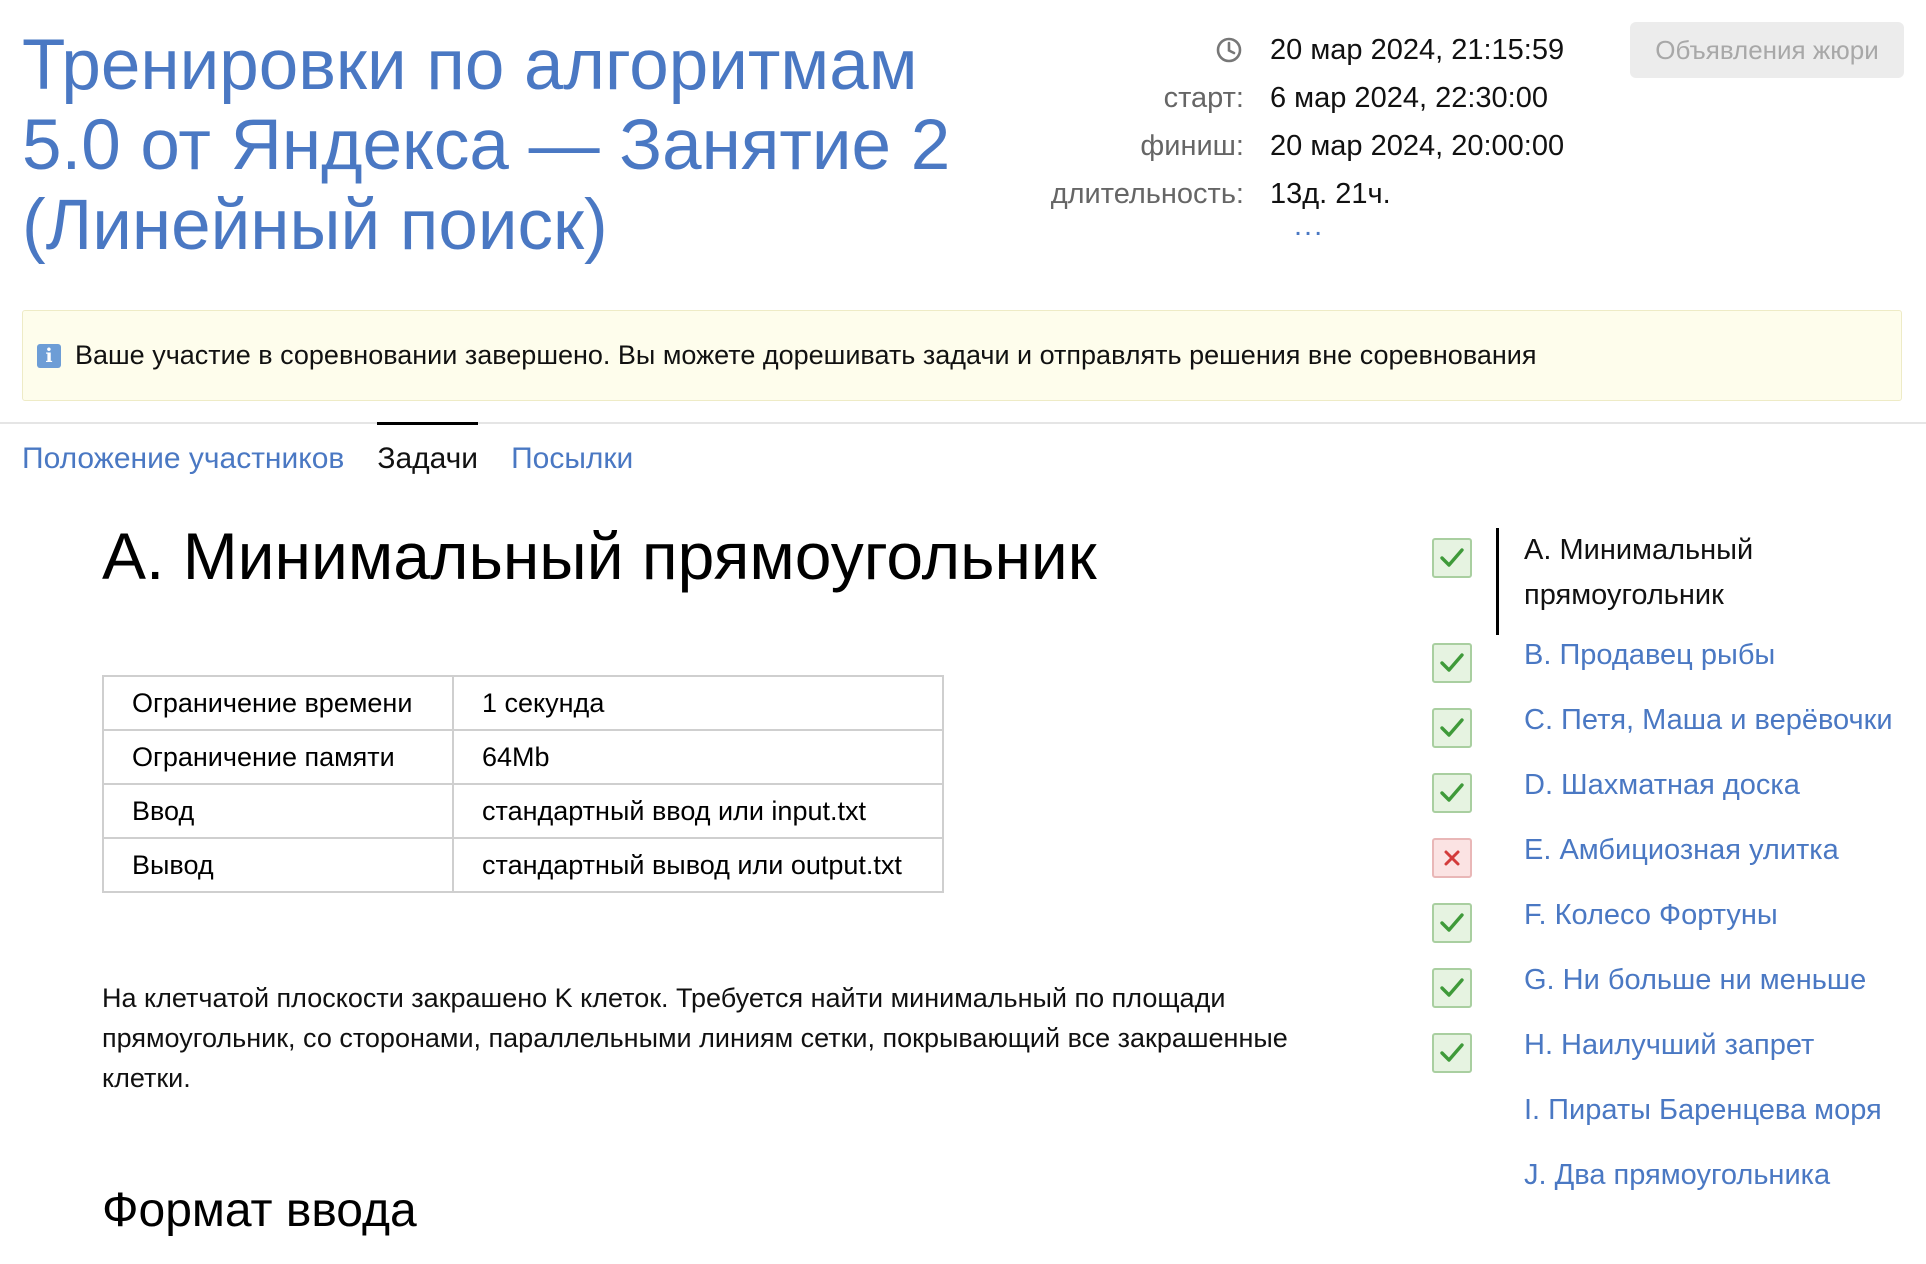 The image size is (1926, 1264). I want to click on clock-icon, so click(1229, 50).